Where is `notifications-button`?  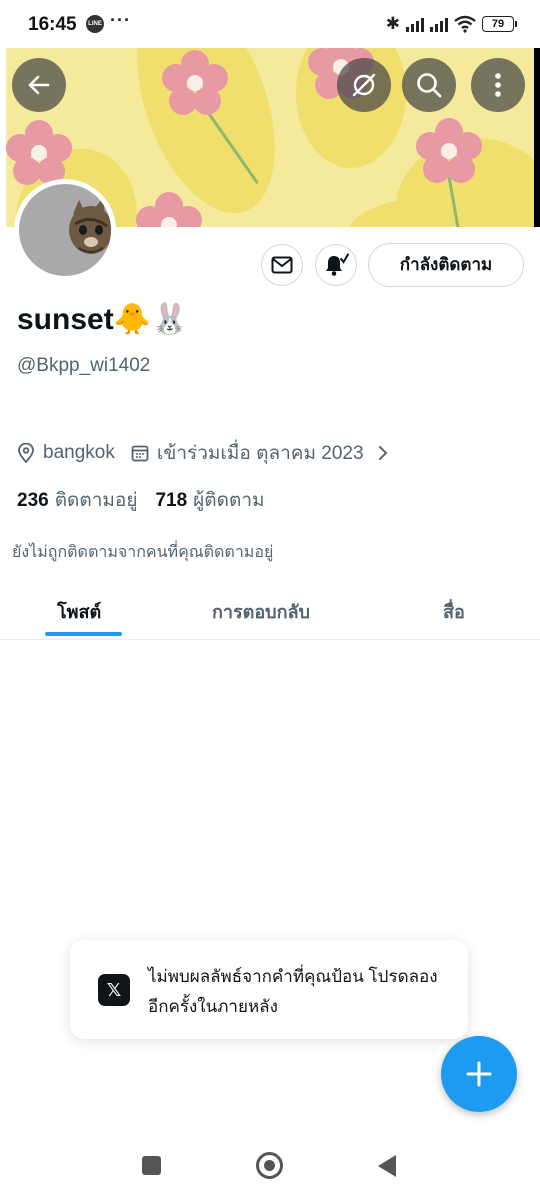
notifications-button is located at coordinates (336, 265).